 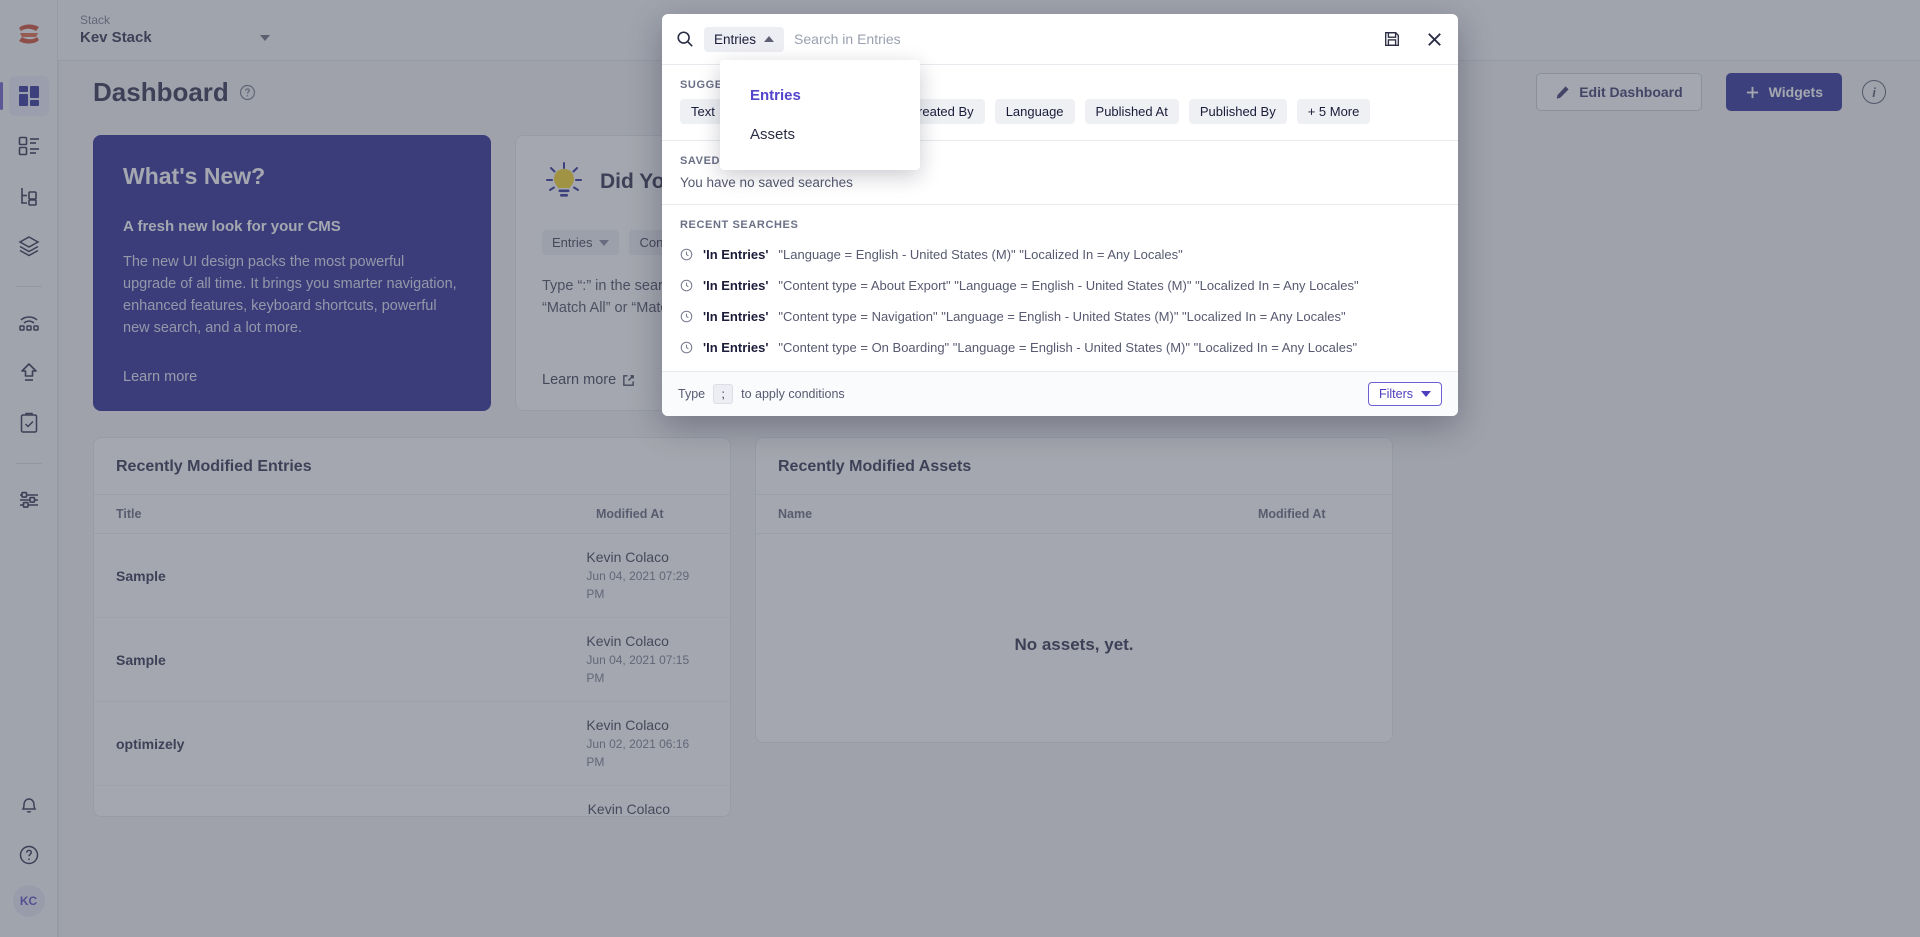 I want to click on suggestion-chip-published-by: Published By, so click(x=1237, y=111).